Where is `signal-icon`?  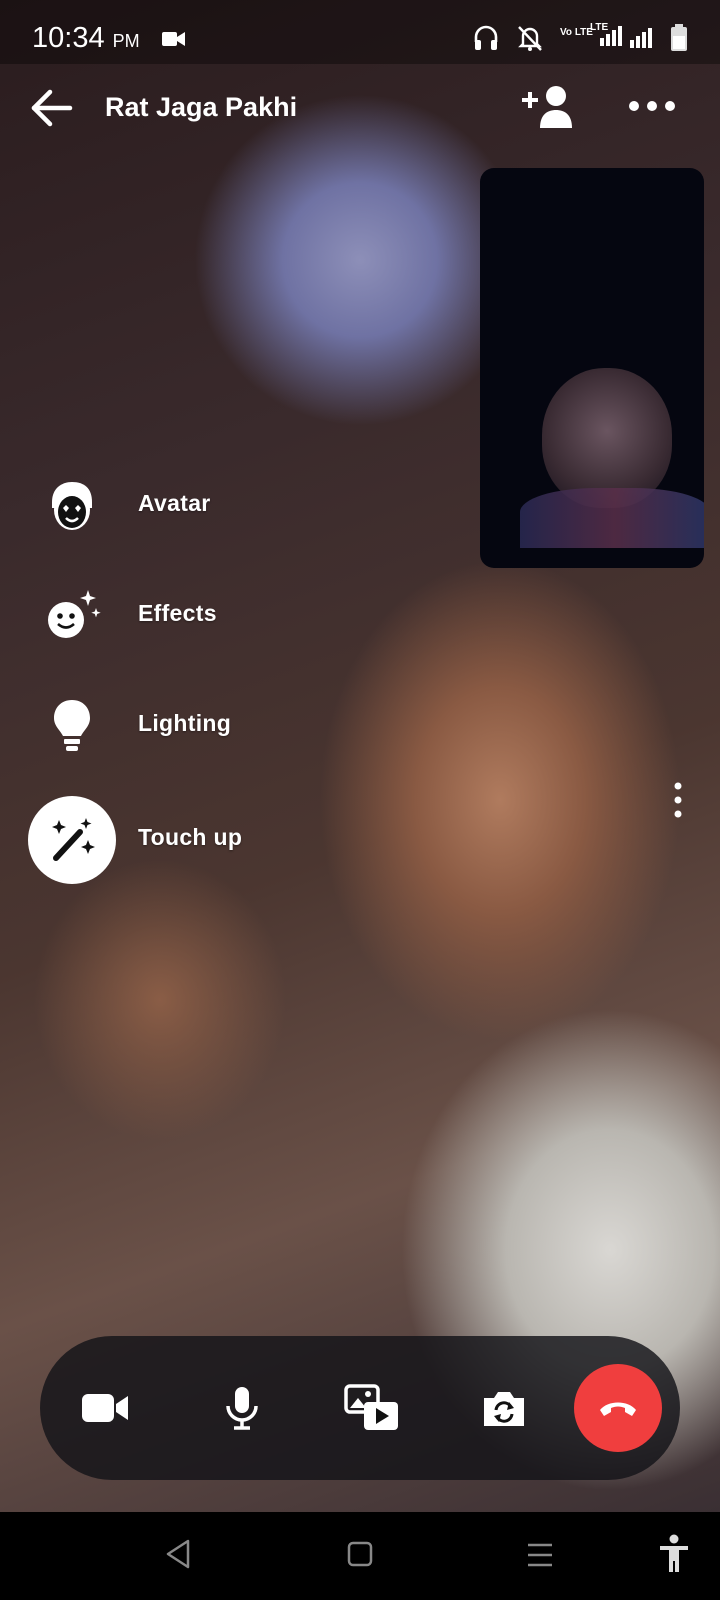
signal-icon is located at coordinates (641, 38).